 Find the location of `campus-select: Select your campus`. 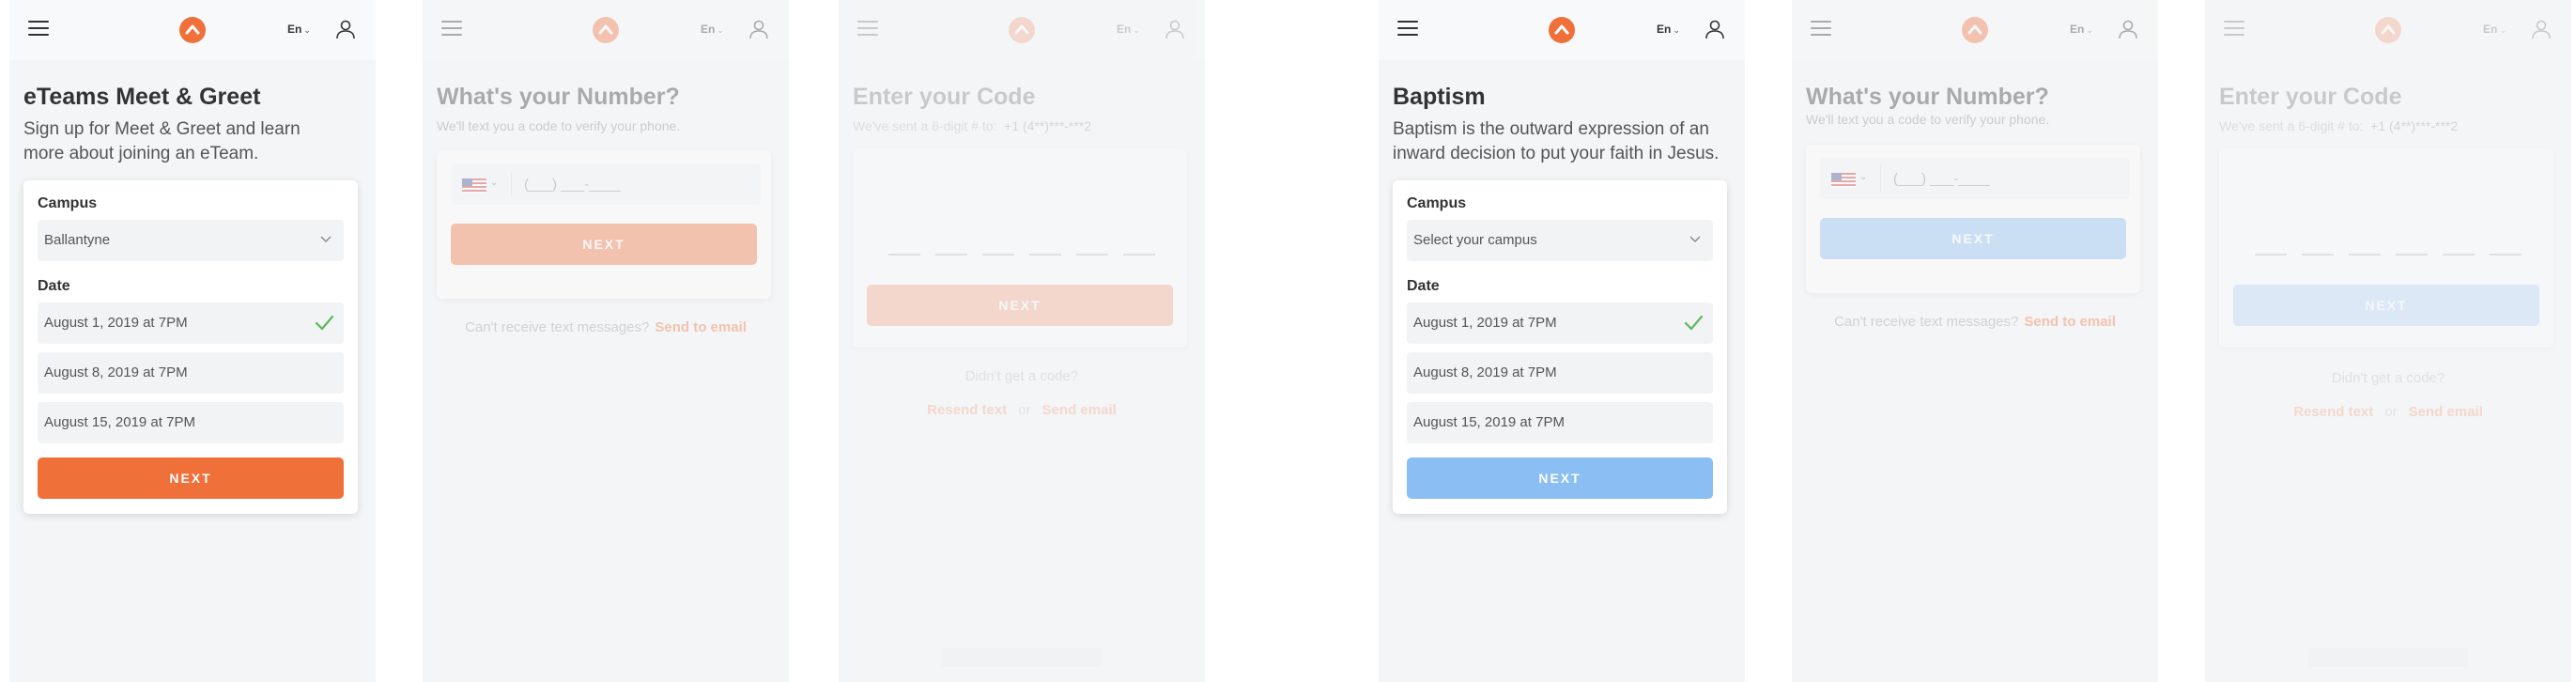

campus-select: Select your campus is located at coordinates (1560, 240).